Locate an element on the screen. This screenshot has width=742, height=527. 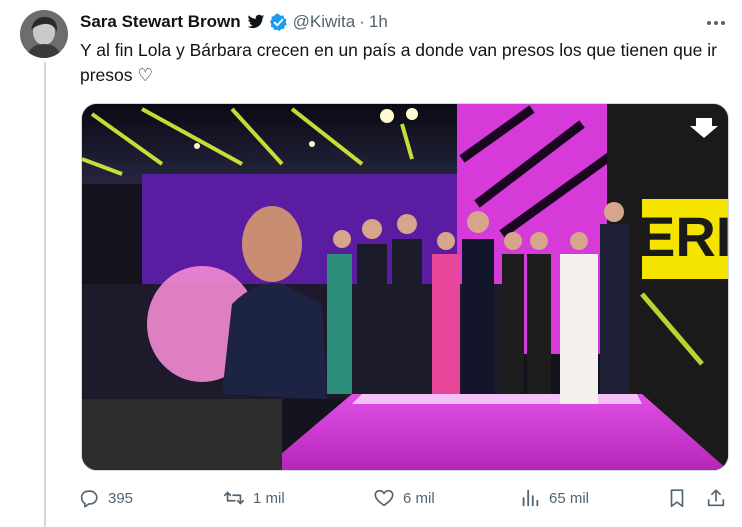
views-chart-icon is located at coordinates (530, 498).